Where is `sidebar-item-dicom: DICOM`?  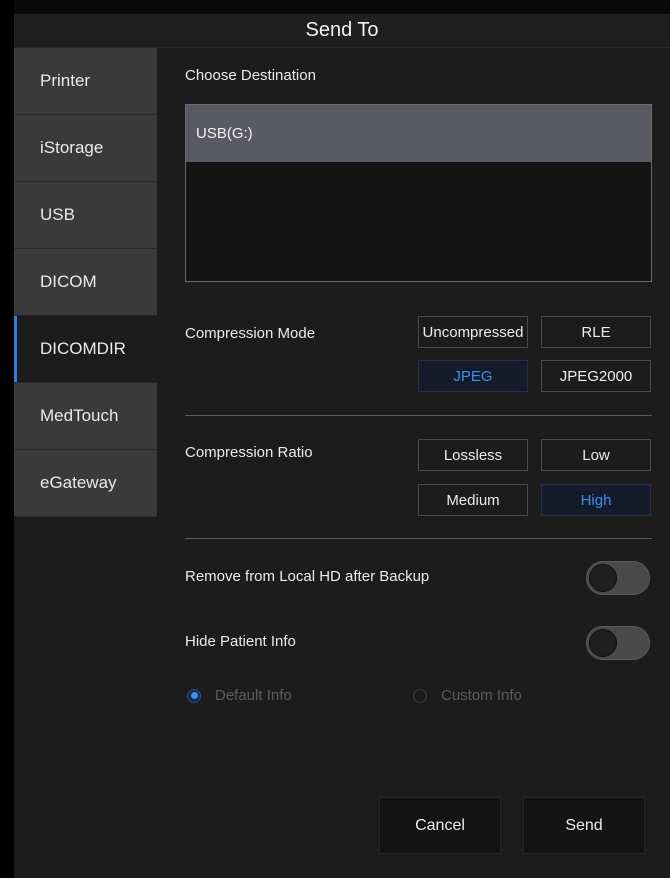 sidebar-item-dicom: DICOM is located at coordinates (85, 282).